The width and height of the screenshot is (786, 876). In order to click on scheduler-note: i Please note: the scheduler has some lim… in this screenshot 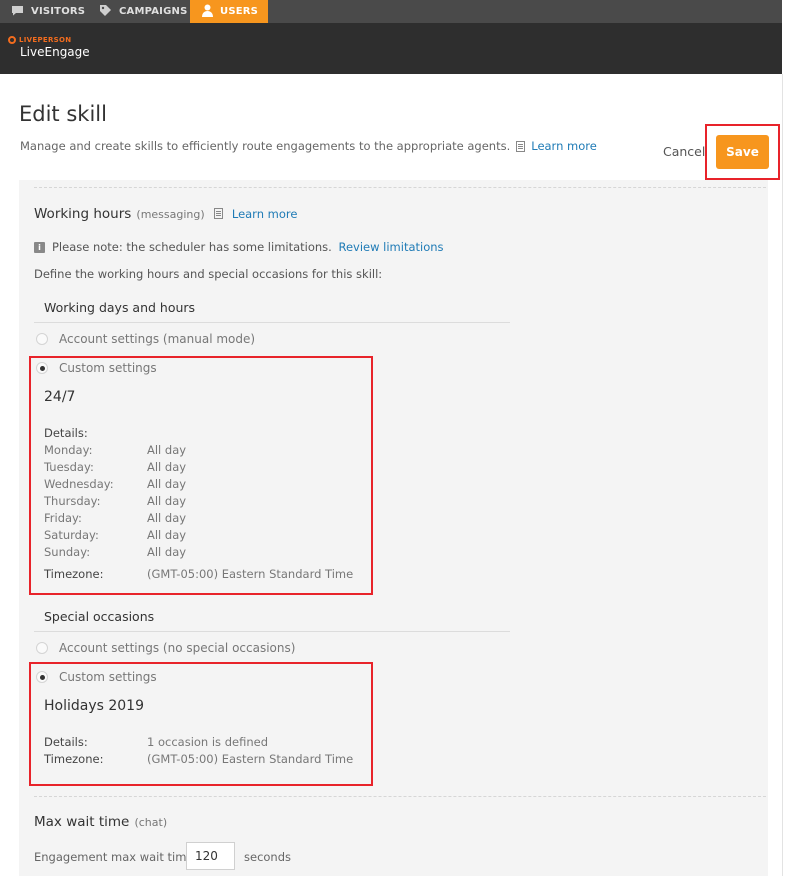, I will do `click(239, 247)`.